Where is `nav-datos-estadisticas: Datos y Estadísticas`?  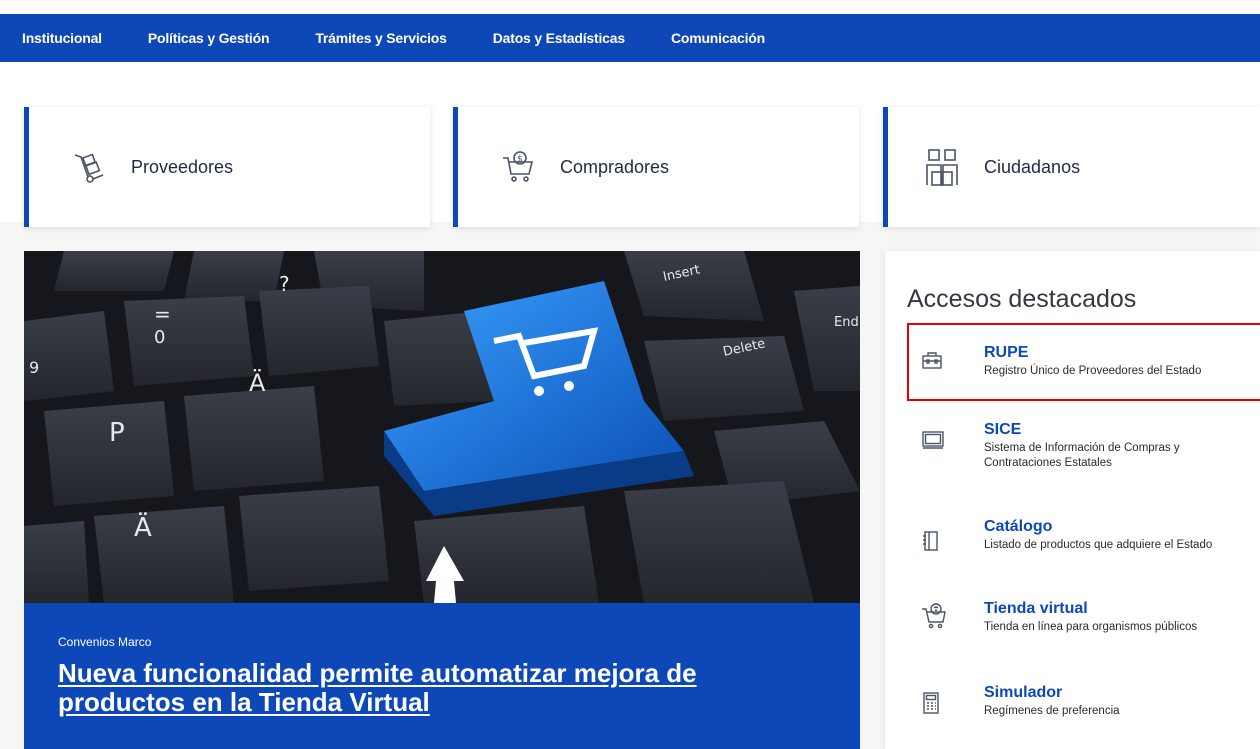
nav-datos-estadisticas: Datos y Estadísticas is located at coordinates (559, 38).